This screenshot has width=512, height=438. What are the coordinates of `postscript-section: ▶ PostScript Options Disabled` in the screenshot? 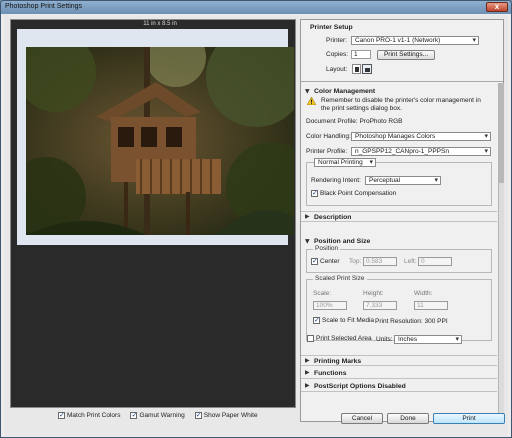 It's located at (399, 386).